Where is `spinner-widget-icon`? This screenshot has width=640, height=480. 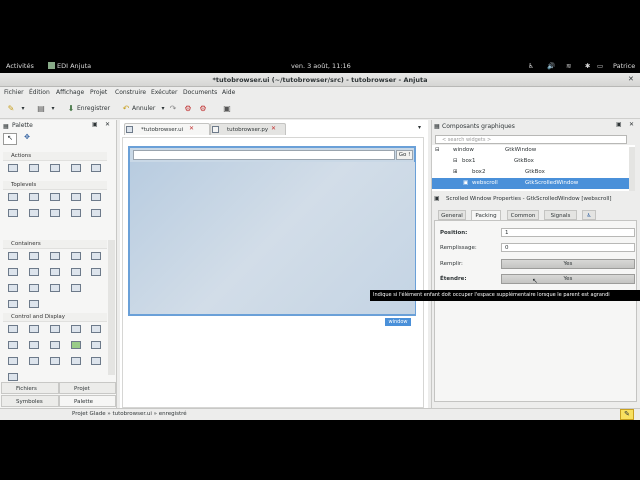 spinner-widget-icon is located at coordinates (55, 361).